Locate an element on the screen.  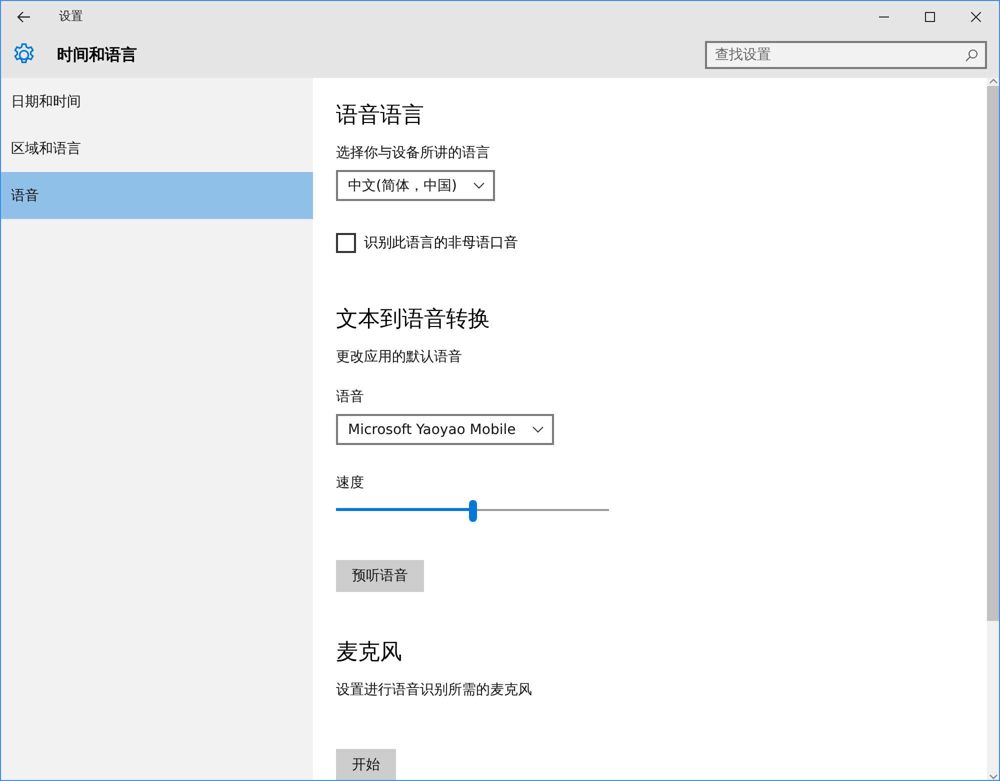
slider-label: 速度 is located at coordinates (350, 483).